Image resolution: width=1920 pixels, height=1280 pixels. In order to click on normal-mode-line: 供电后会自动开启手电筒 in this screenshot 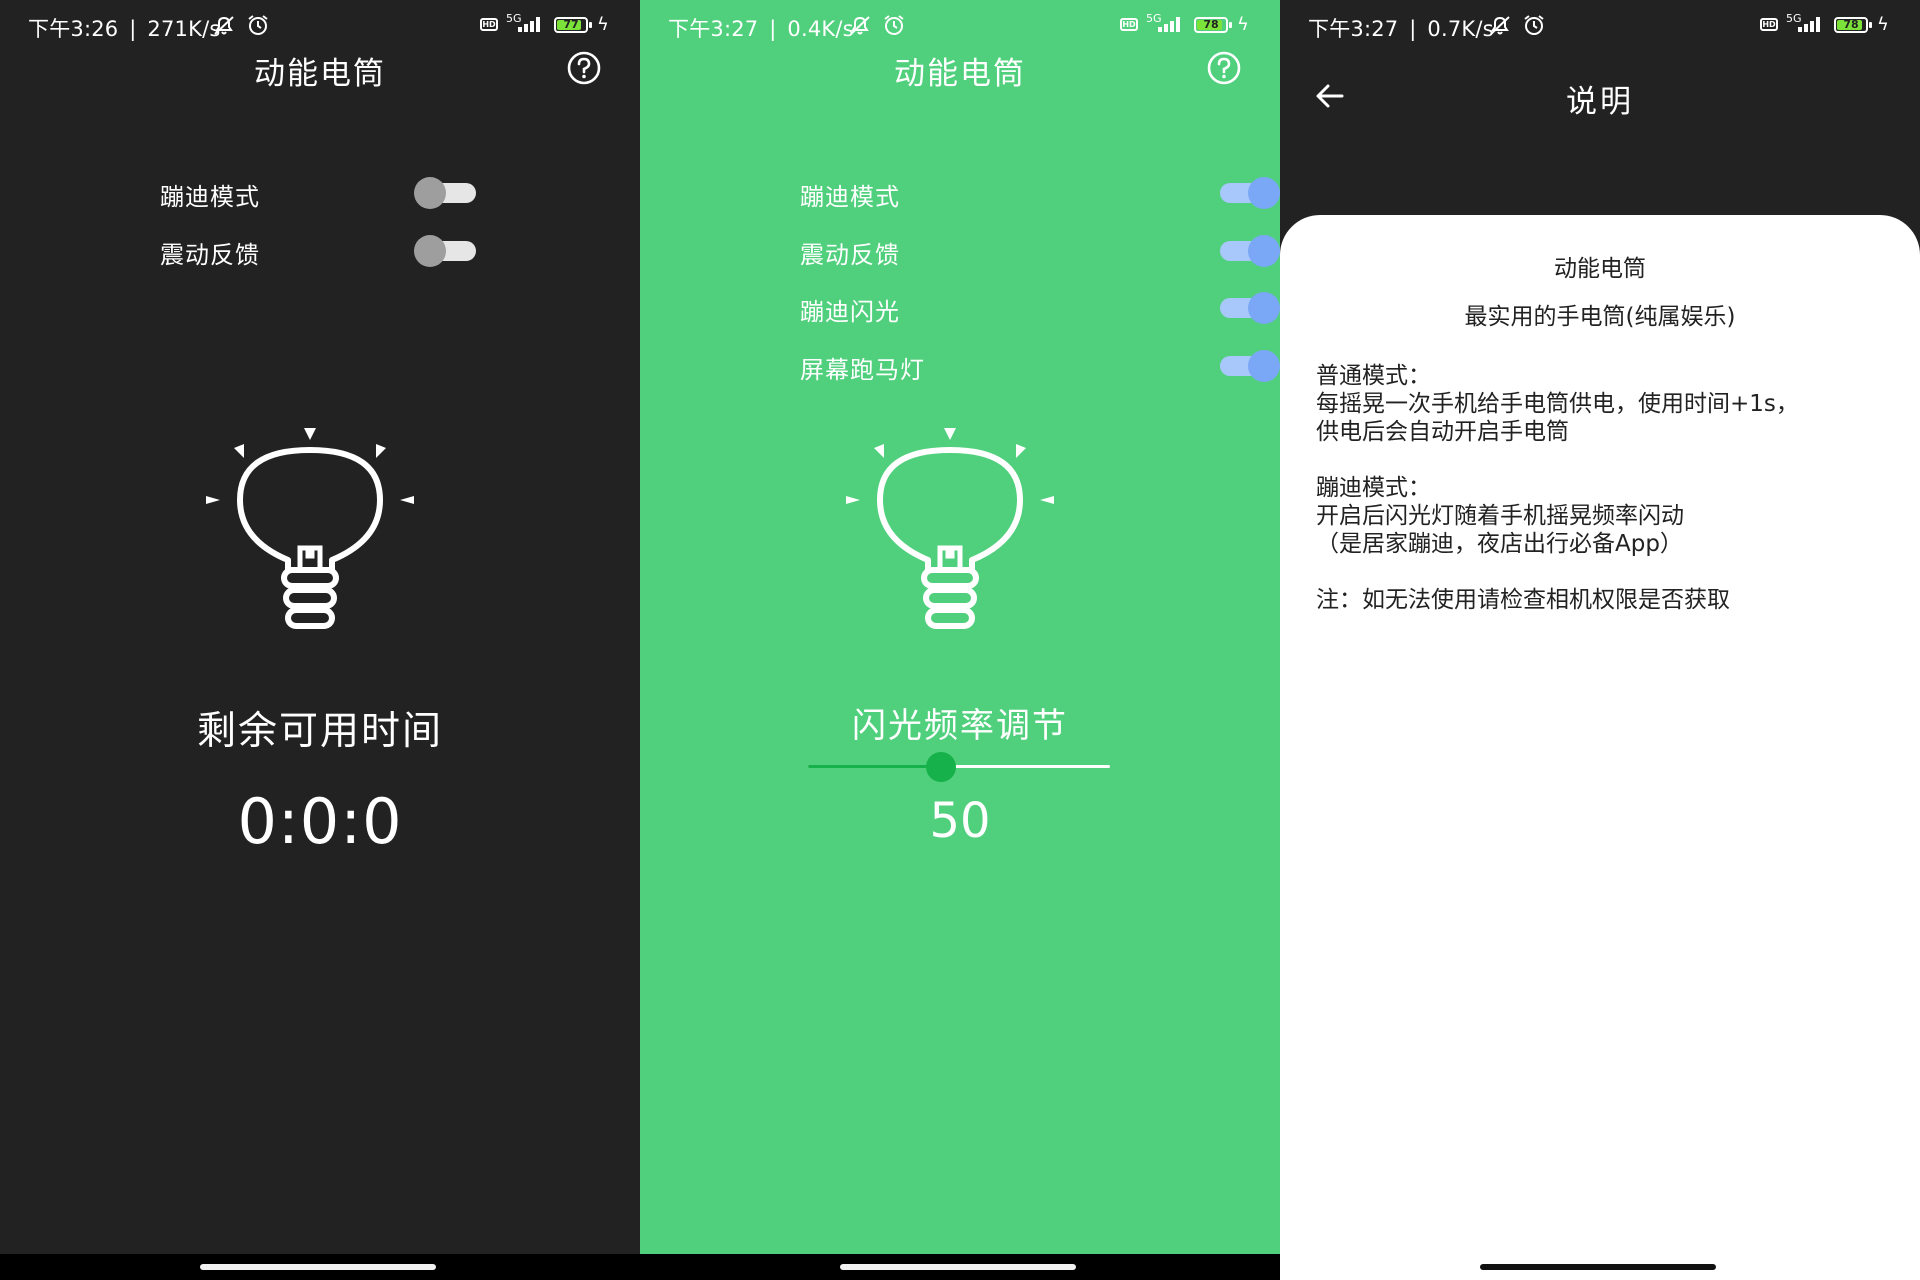, I will do `click(1442, 432)`.